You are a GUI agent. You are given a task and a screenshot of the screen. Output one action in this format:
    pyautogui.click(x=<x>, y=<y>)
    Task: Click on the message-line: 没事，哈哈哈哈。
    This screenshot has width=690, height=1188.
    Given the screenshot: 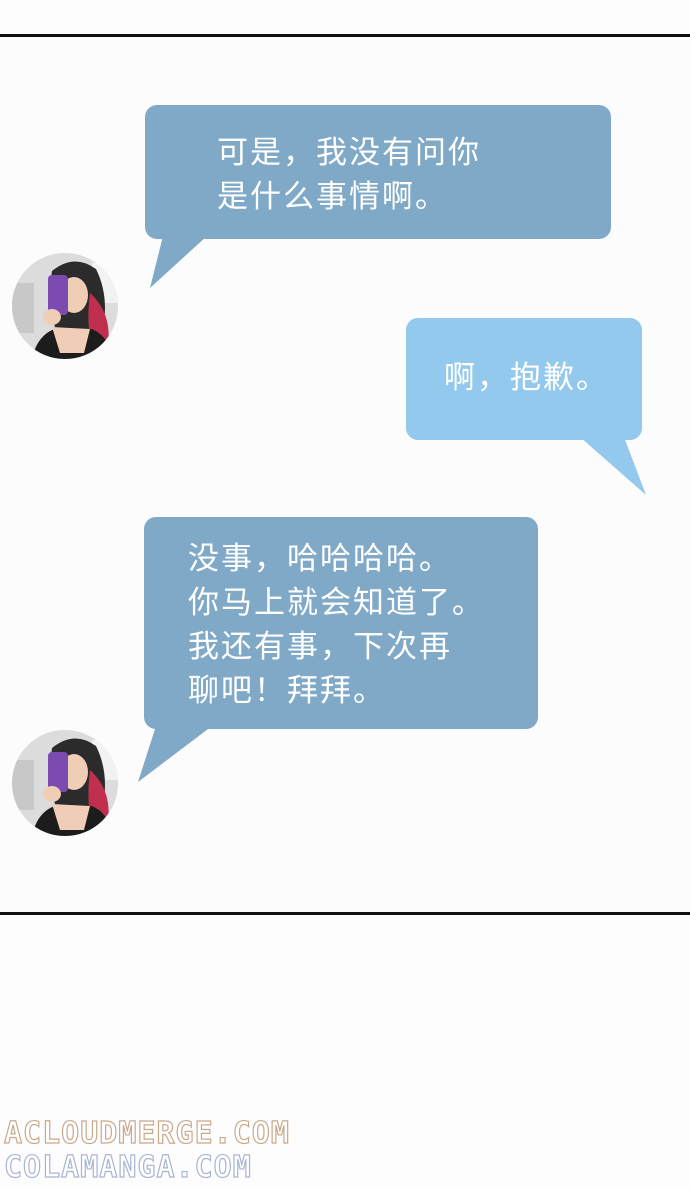 What is the action you would take?
    pyautogui.click(x=320, y=559)
    